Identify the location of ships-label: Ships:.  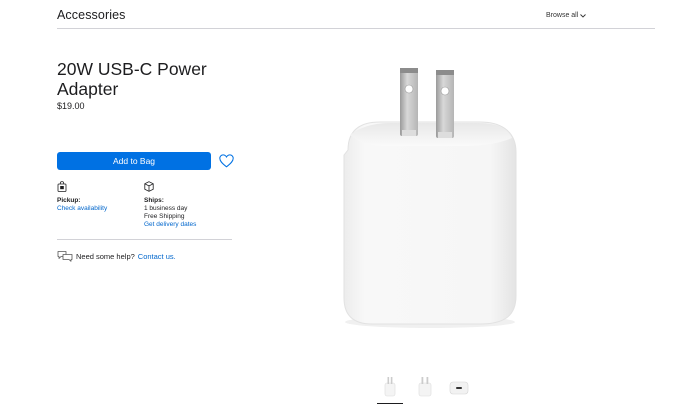
(154, 200).